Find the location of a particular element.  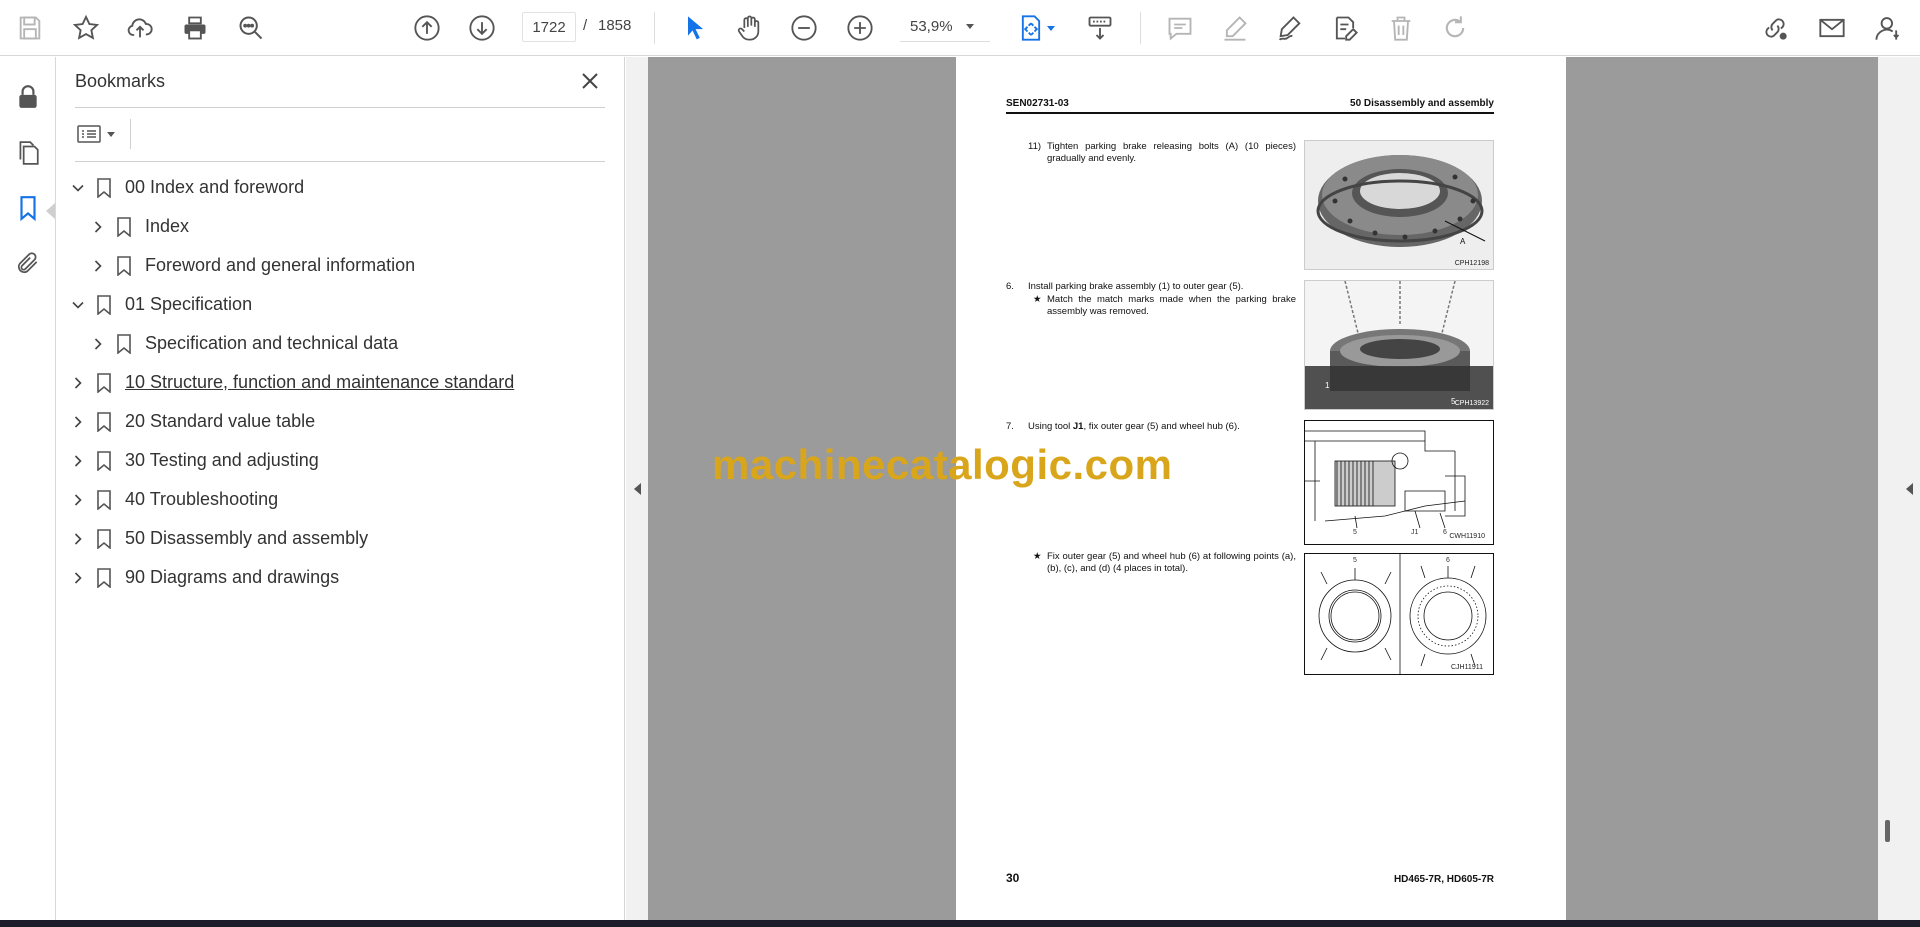

bookmark-label: 30 Testing and adjusting is located at coordinates (222, 460).